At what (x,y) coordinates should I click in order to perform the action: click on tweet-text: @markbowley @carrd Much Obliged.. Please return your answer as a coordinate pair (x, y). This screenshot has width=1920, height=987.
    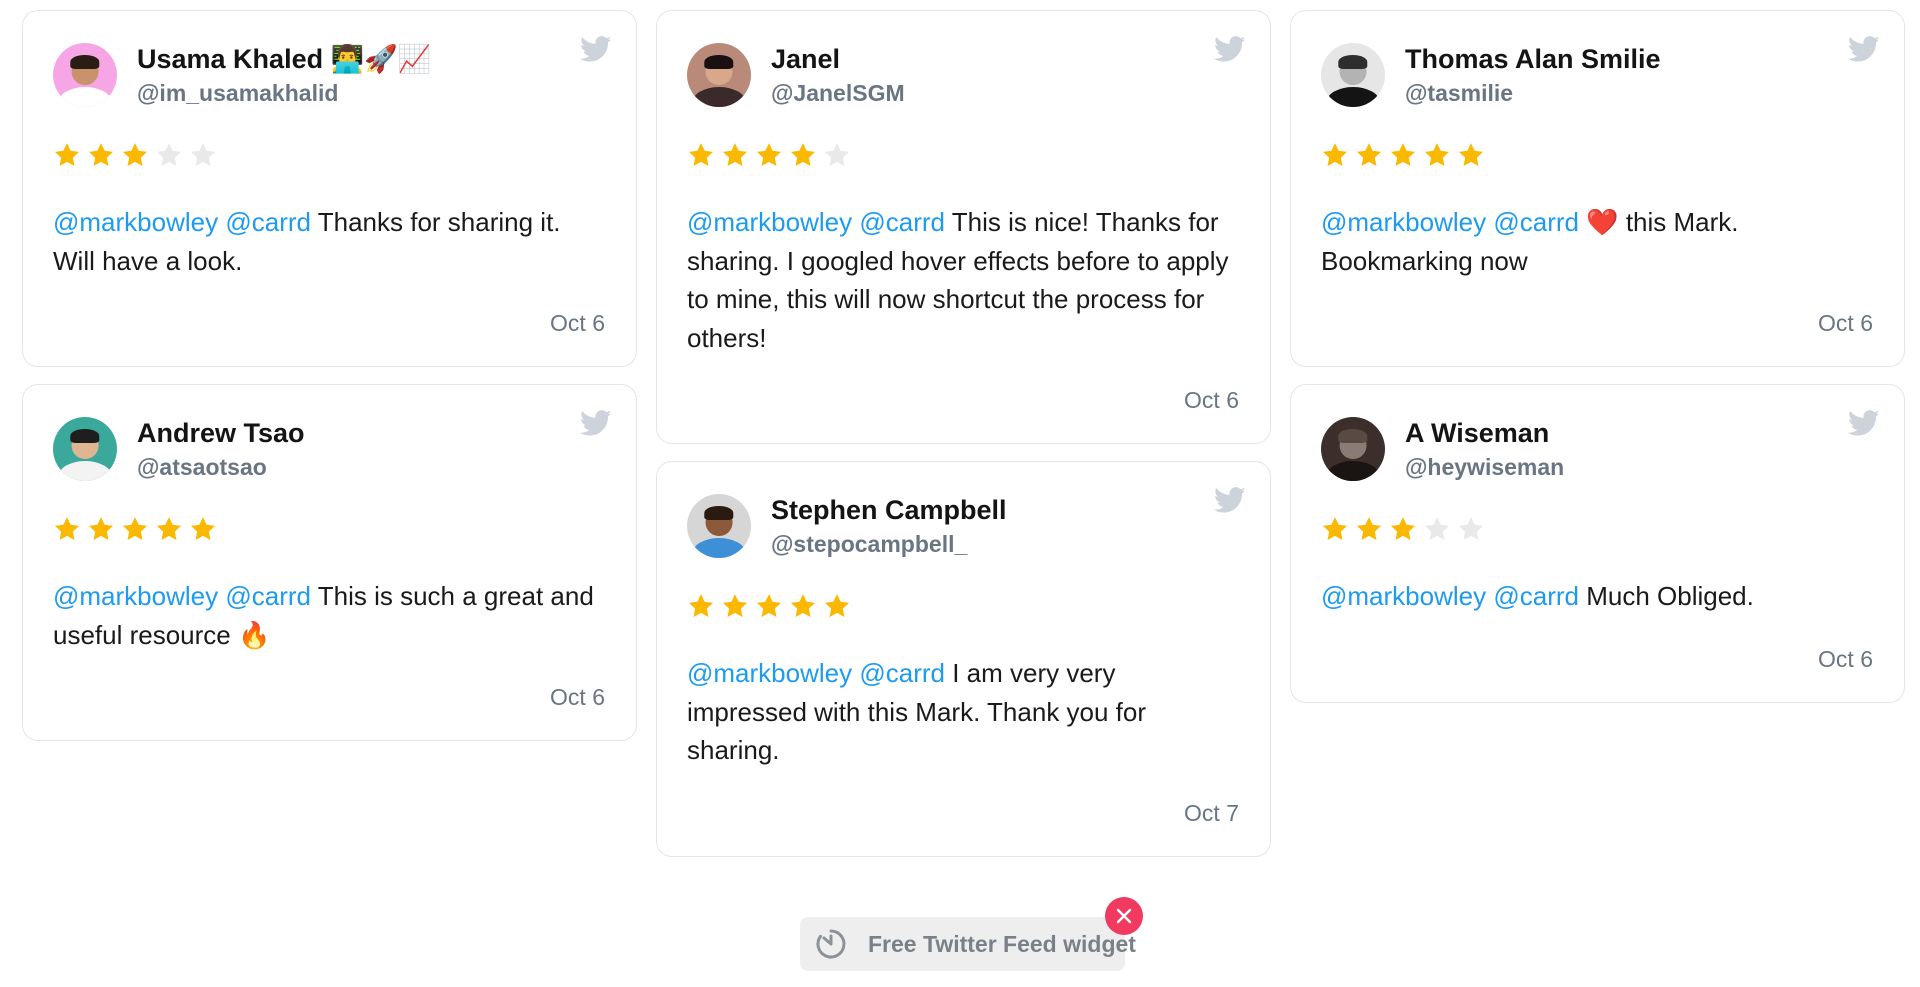
    Looking at the image, I should click on (1597, 596).